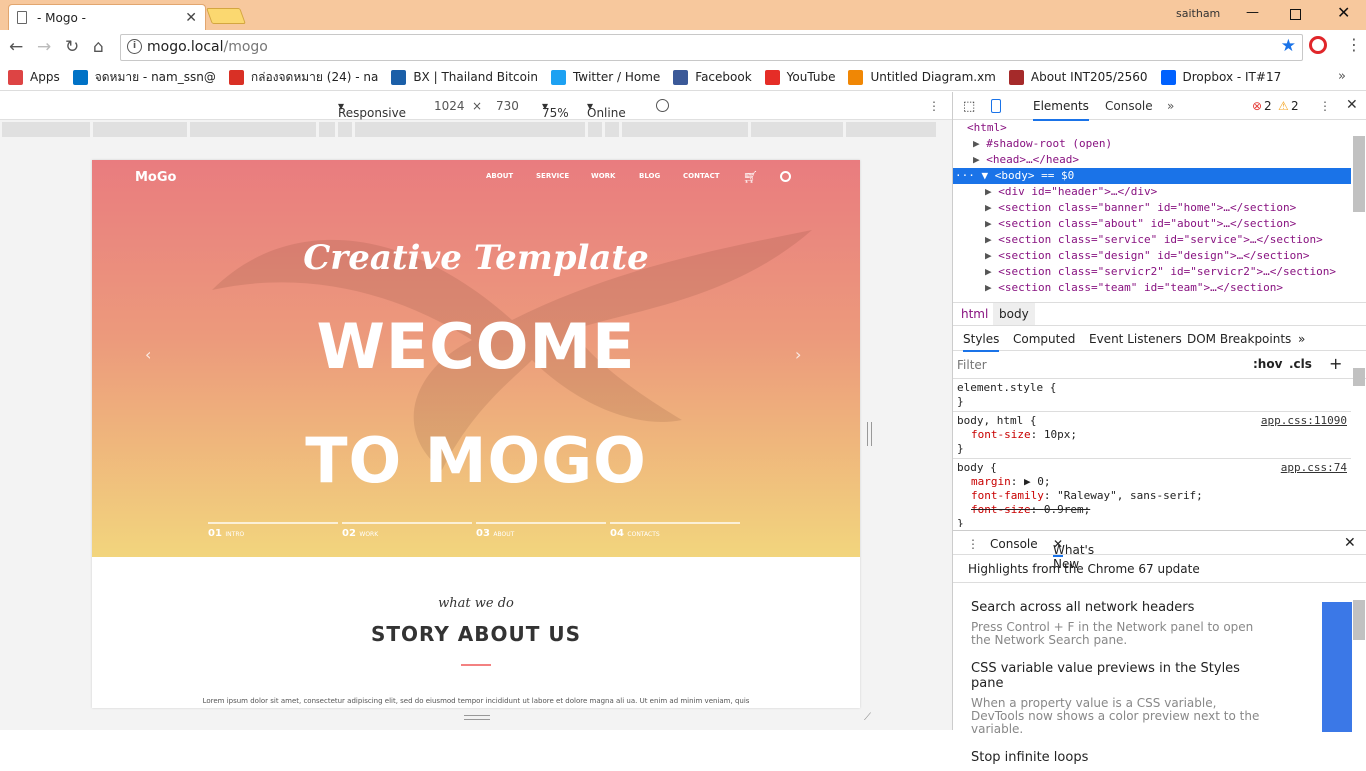 This screenshot has height=771, width=1366. What do you see at coordinates (973, 544) in the screenshot?
I see `drawer-menu-icon: ⋮` at bounding box center [973, 544].